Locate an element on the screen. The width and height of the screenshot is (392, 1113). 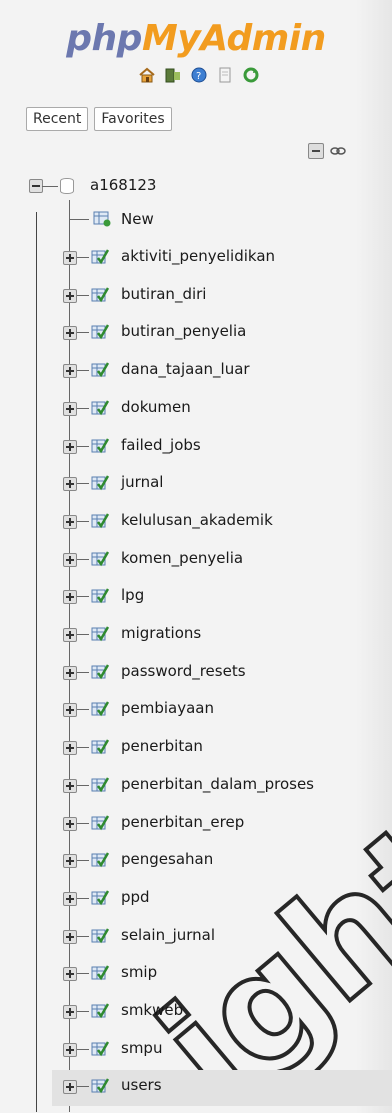
table-name-label: komen_penyelia is located at coordinates (182, 558).